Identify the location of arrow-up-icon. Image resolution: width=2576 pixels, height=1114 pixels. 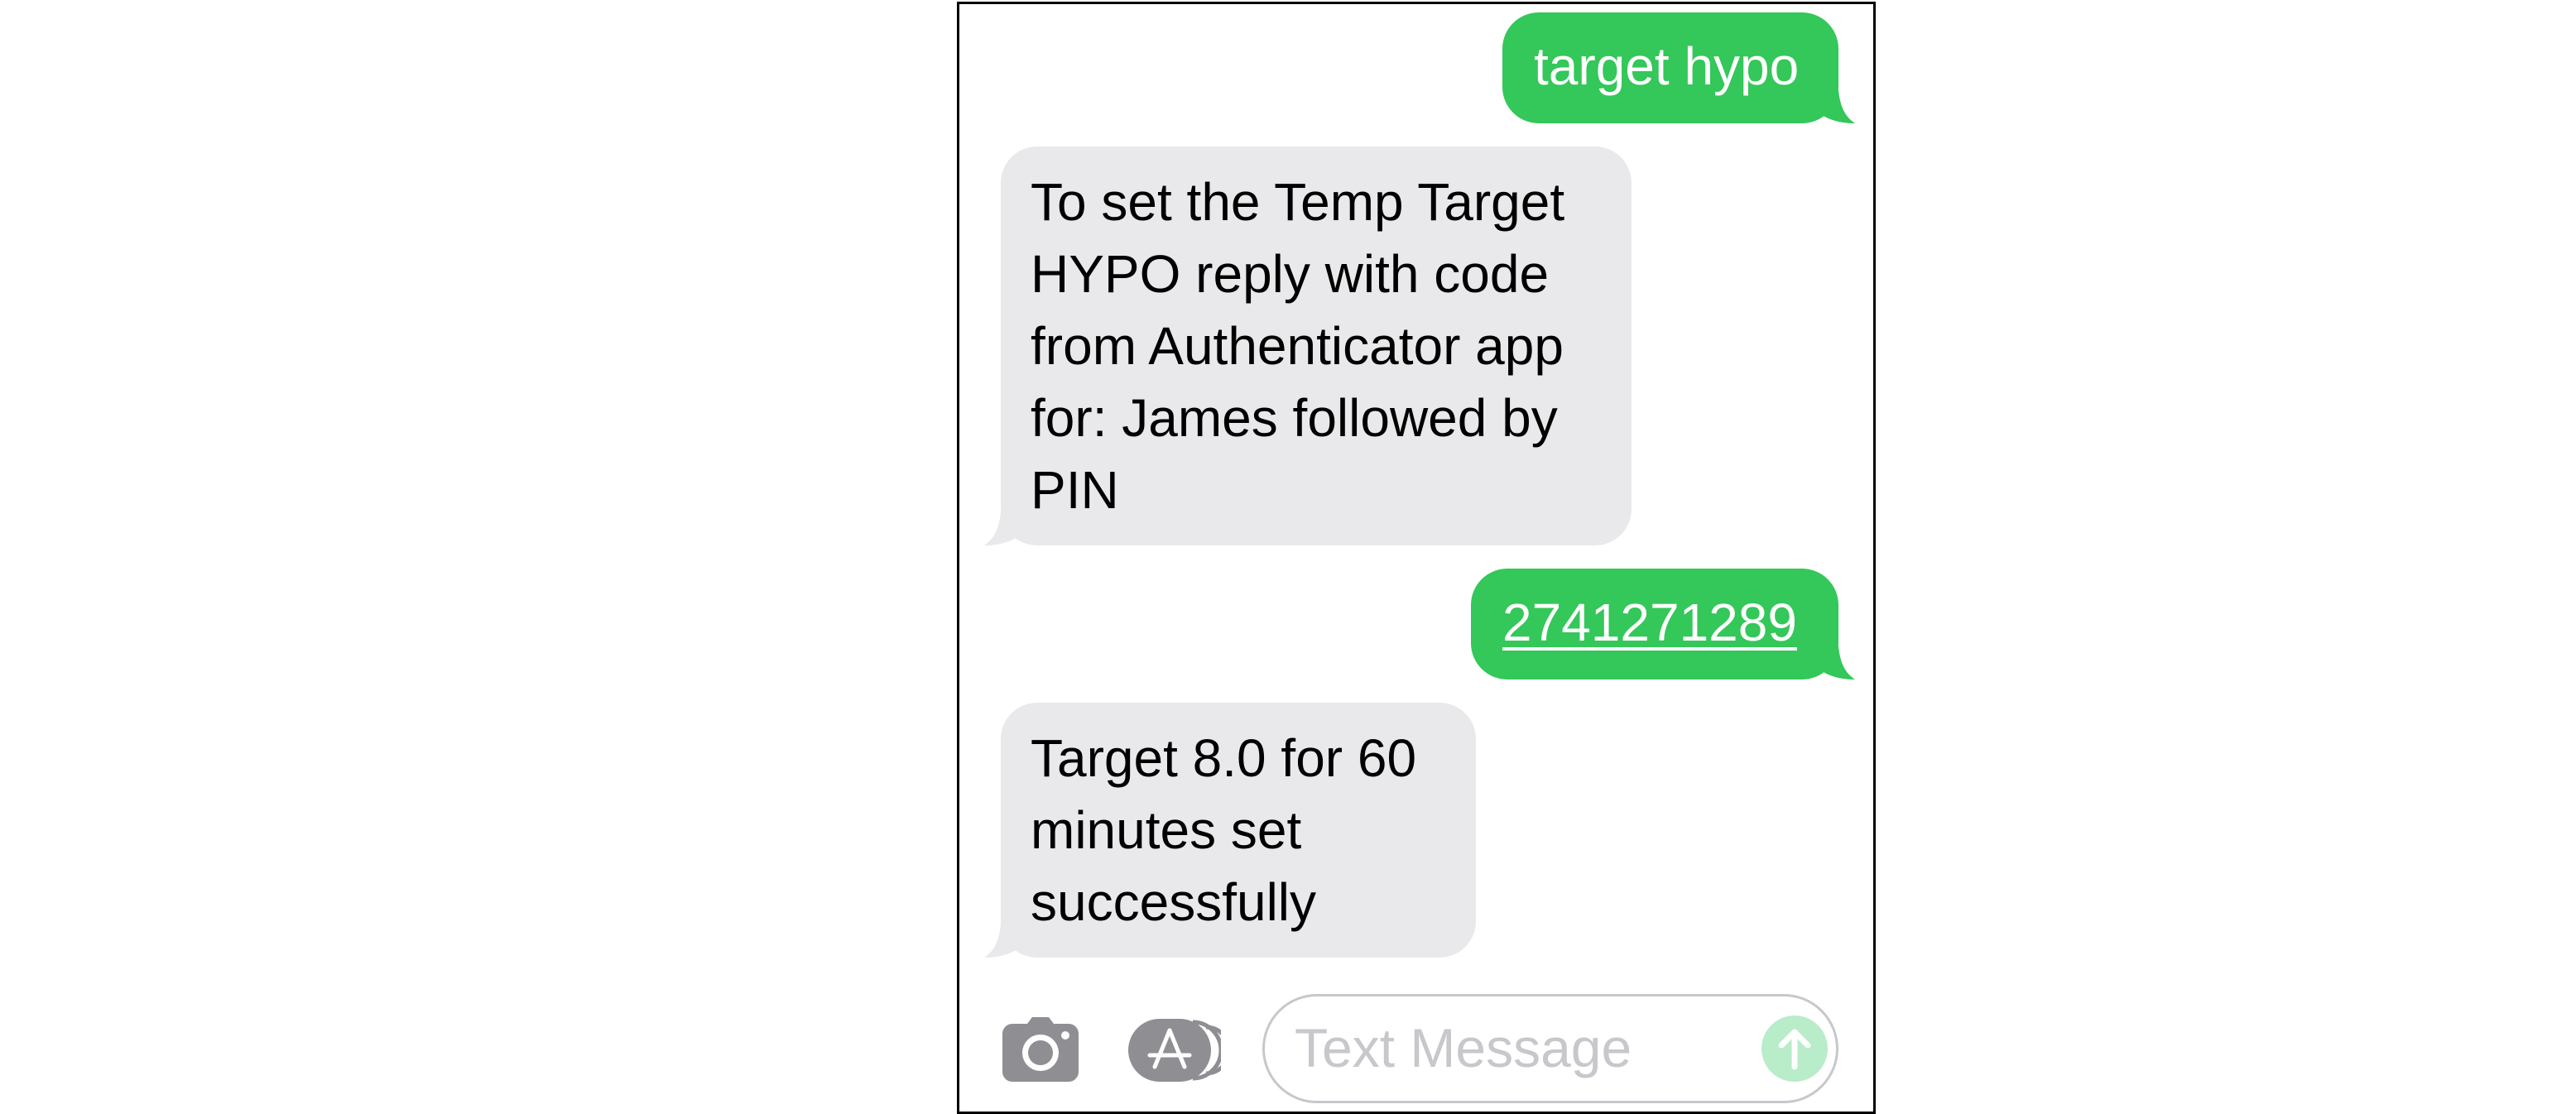
(1794, 1049).